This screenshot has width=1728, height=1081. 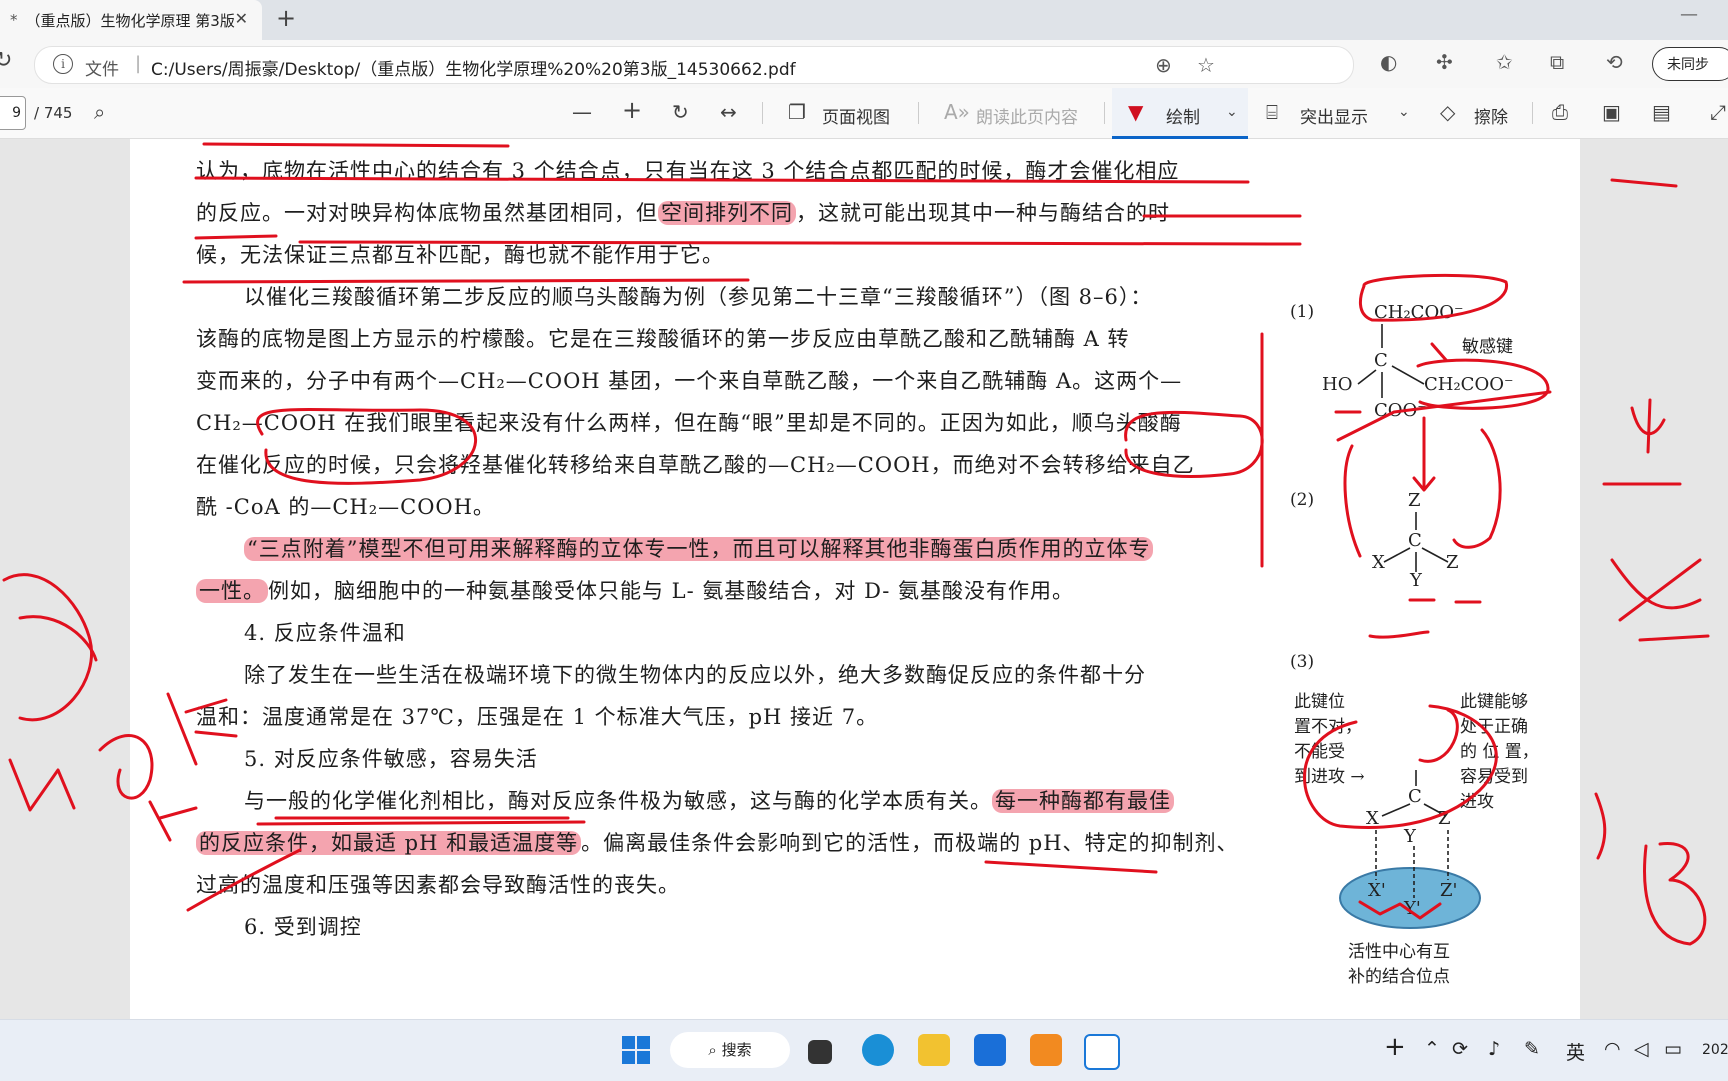 I want to click on tetra-x: X, so click(x=1378, y=562).